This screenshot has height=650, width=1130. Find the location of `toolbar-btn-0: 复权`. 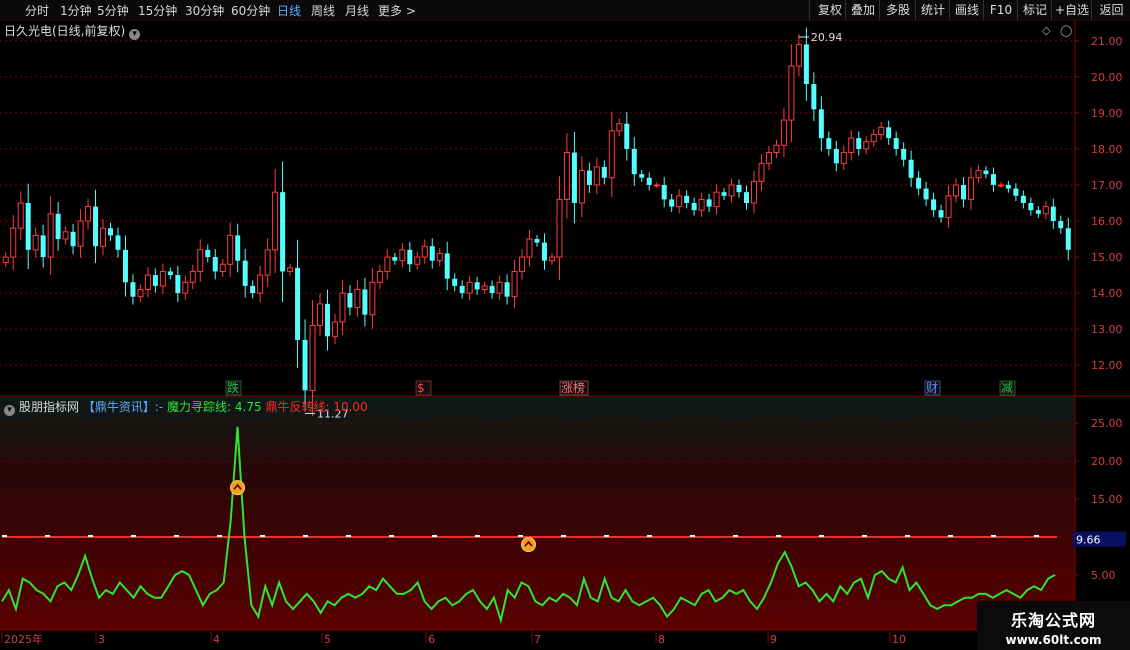

toolbar-btn-0: 复权 is located at coordinates (829, 10).